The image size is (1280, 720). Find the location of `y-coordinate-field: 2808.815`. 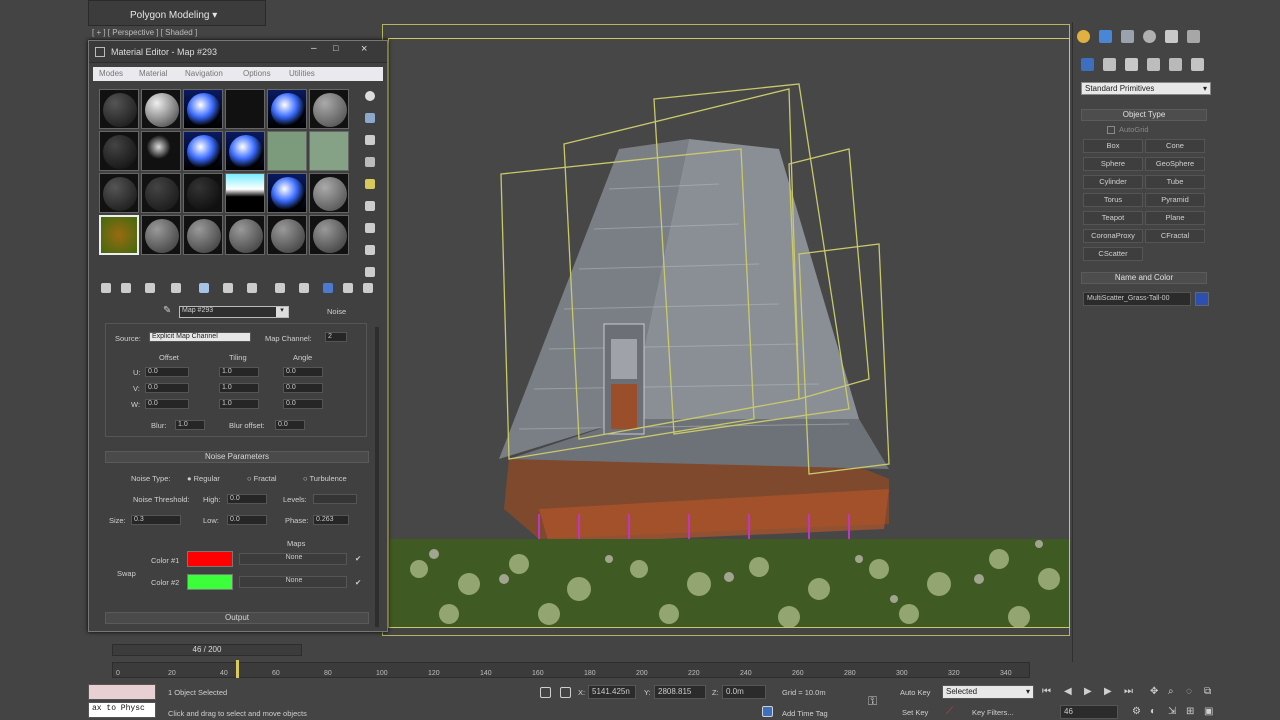

y-coordinate-field: 2808.815 is located at coordinates (680, 692).